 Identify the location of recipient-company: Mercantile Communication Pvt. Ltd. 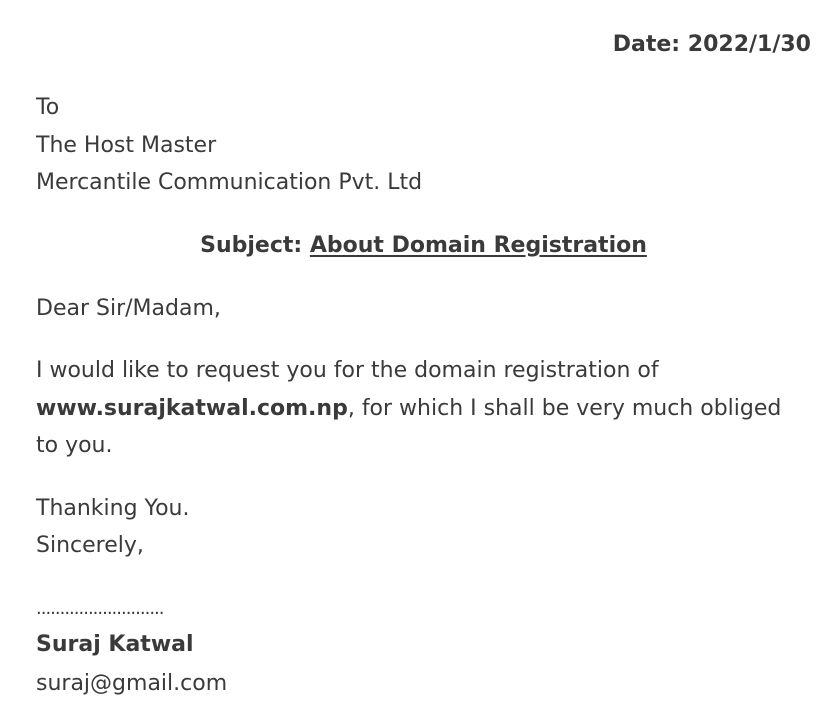
(229, 182).